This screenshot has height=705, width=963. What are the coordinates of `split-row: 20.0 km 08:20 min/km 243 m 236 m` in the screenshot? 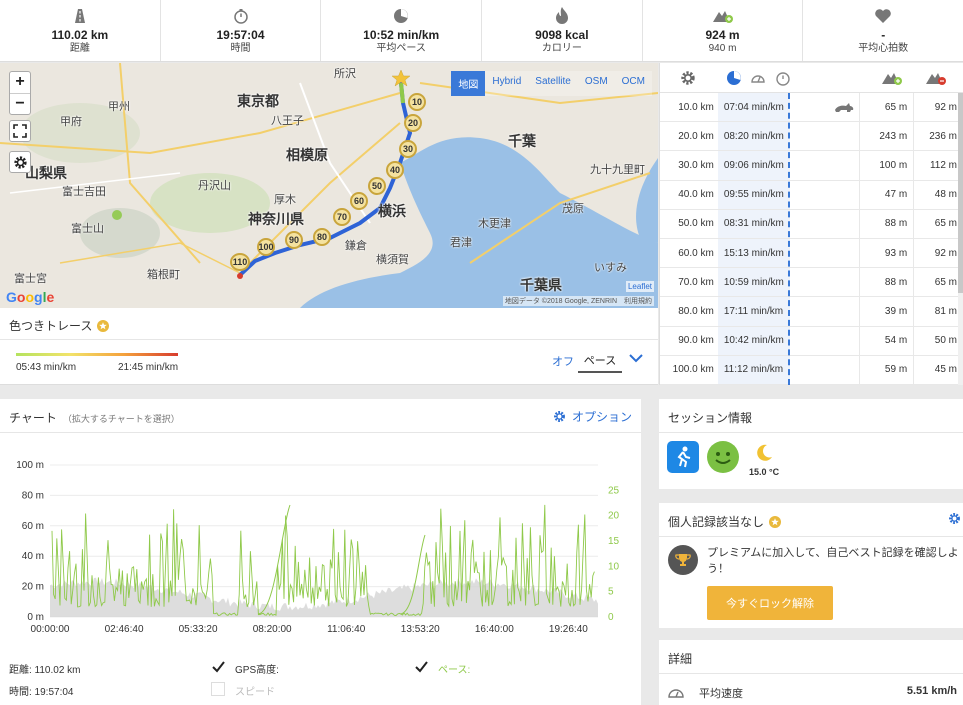 It's located at (811, 137).